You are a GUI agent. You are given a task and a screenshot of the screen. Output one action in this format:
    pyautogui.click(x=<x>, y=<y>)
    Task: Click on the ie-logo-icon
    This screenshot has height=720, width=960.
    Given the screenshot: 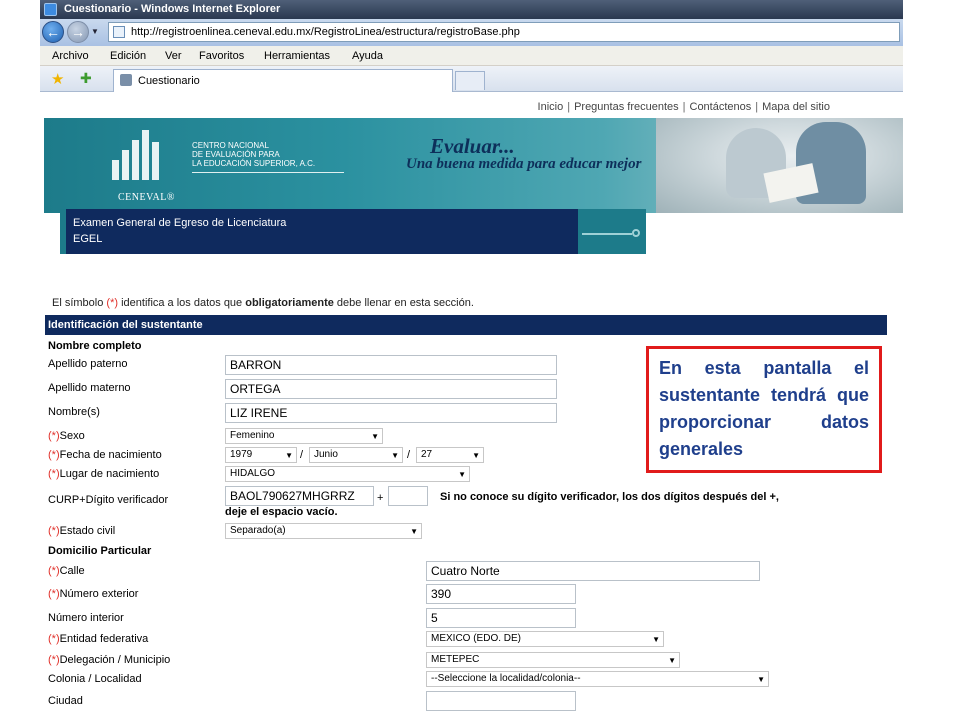 What is the action you would take?
    pyautogui.click(x=50, y=9)
    